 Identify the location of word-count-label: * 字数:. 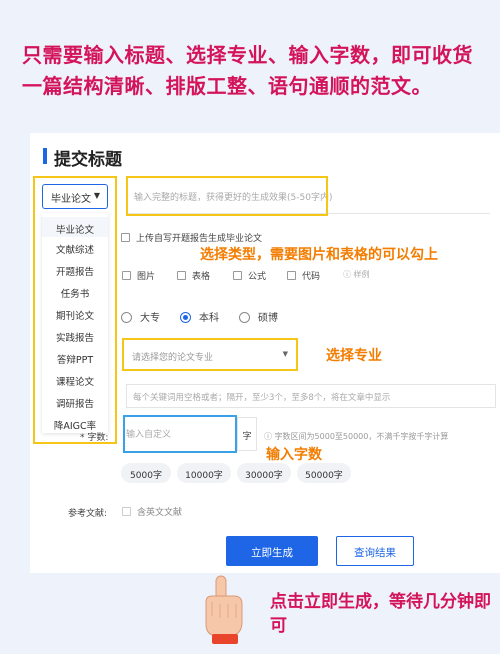
(94, 438).